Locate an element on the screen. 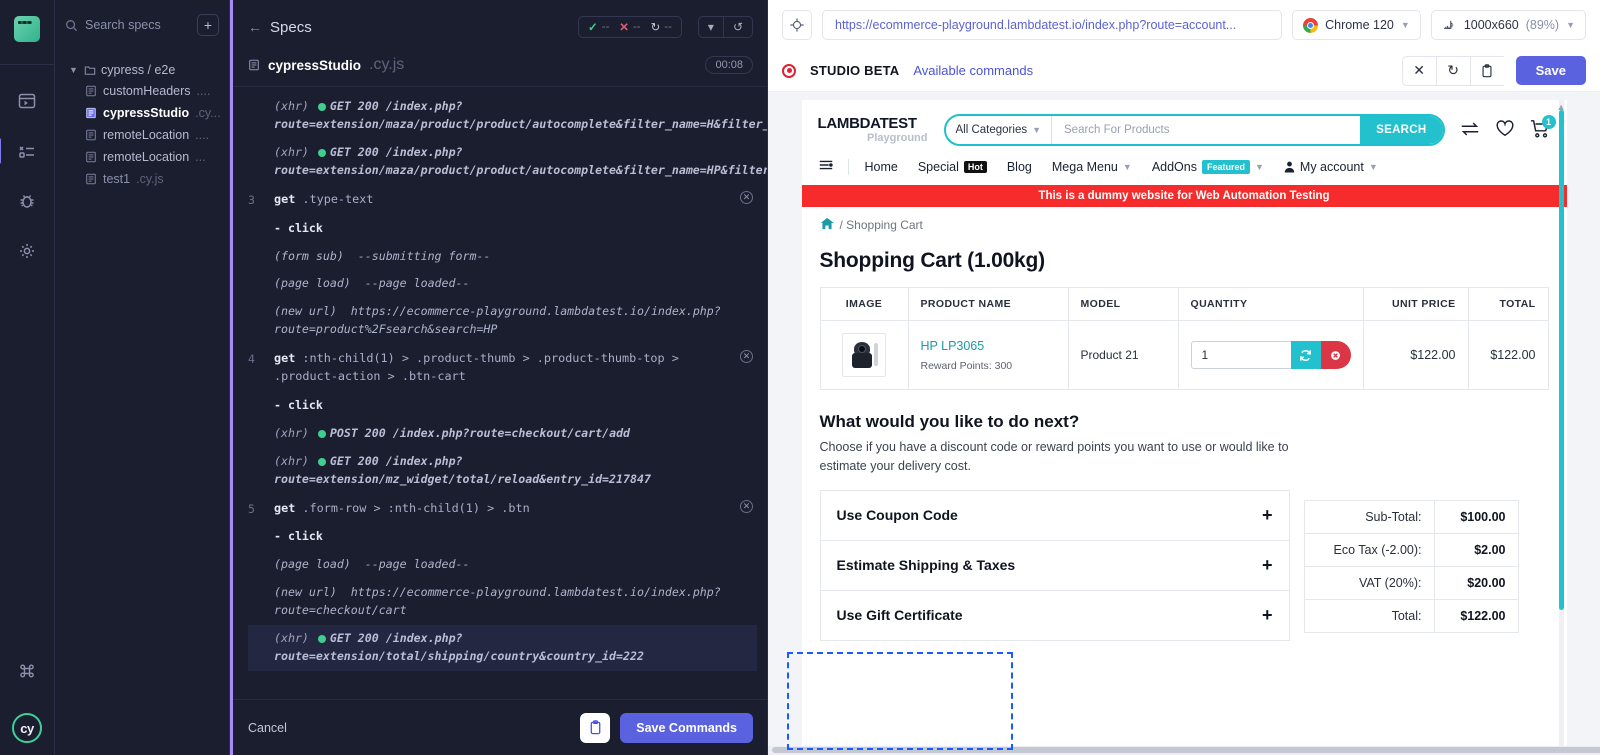  totals-value: $2.00 is located at coordinates (1475, 550).